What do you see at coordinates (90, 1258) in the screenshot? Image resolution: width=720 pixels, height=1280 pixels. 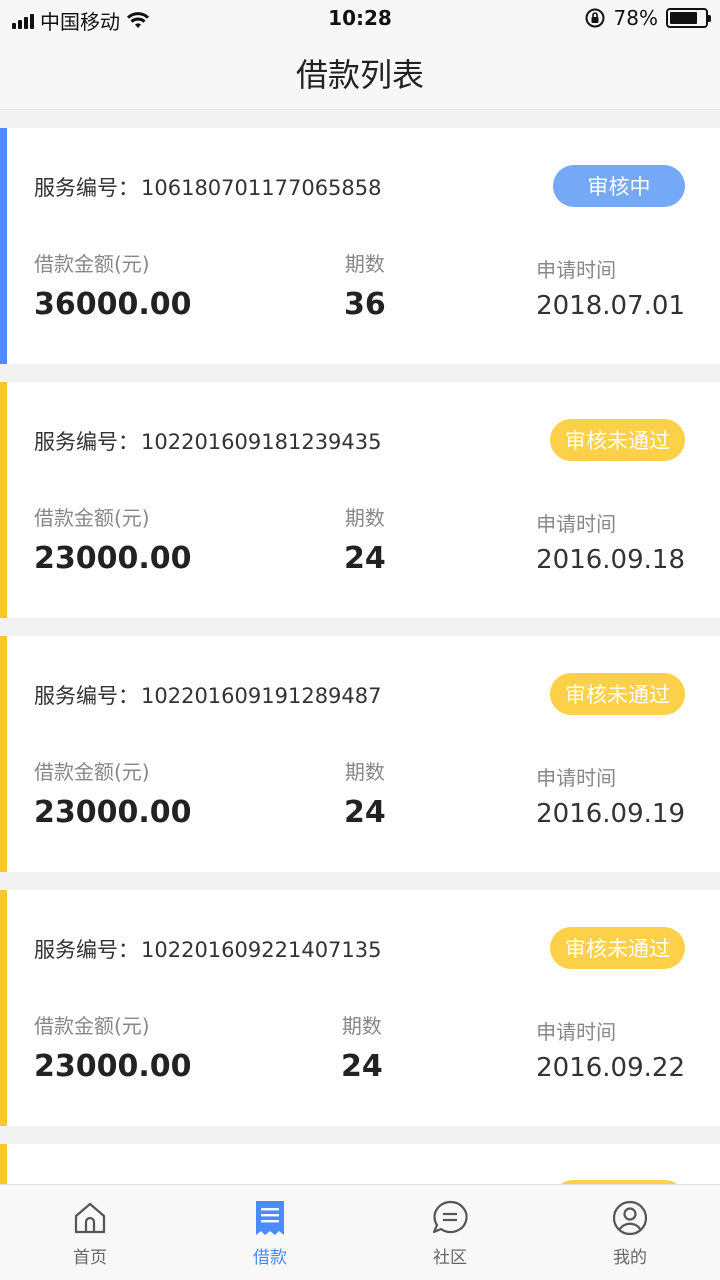 I see `tab-label: 首页` at bounding box center [90, 1258].